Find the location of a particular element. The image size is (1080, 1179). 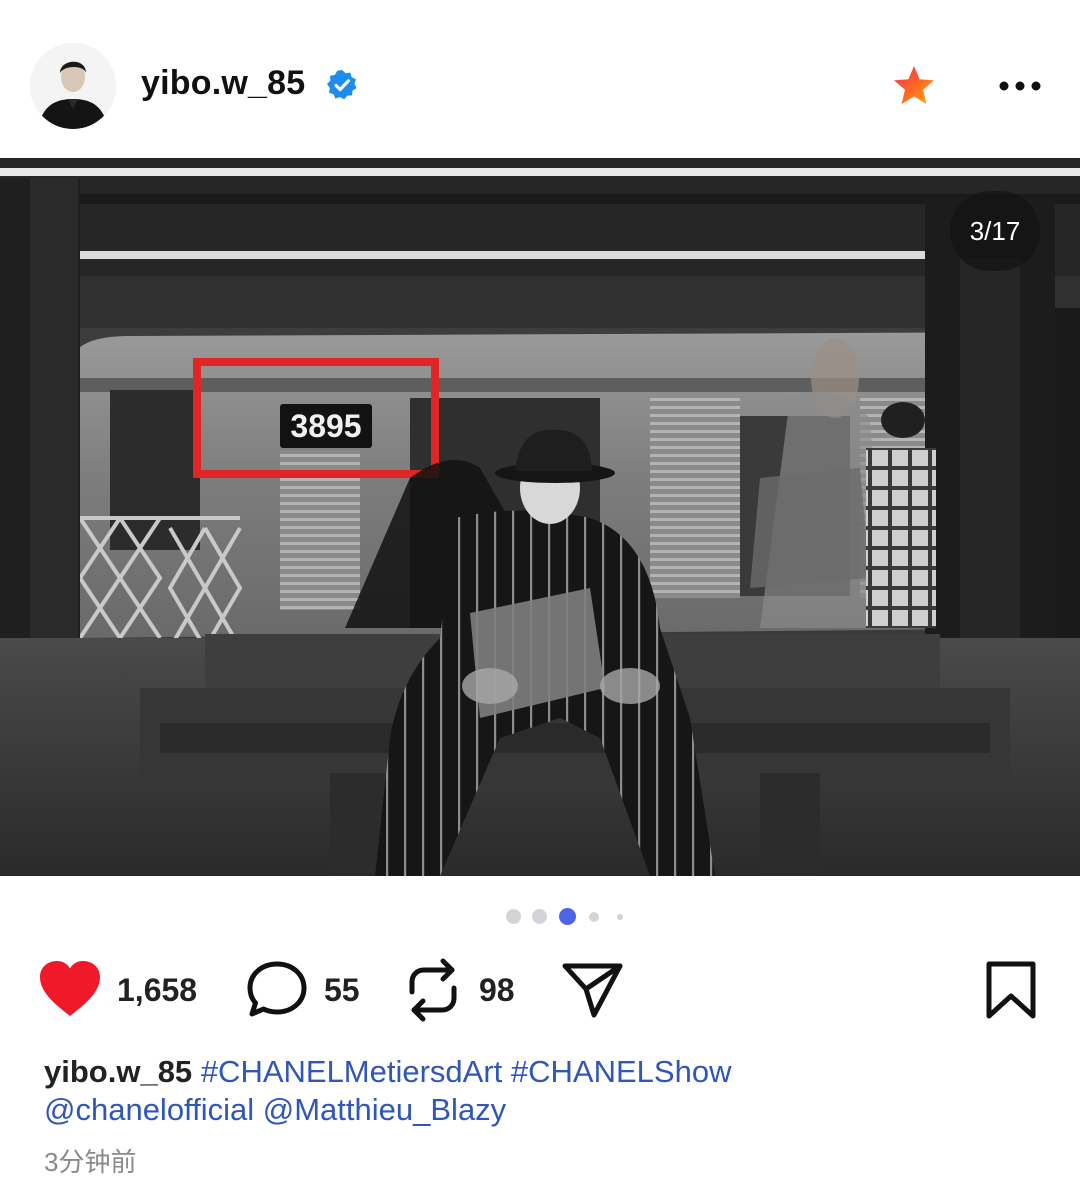

post-header: yibo.w_85 is located at coordinates (540, 80).